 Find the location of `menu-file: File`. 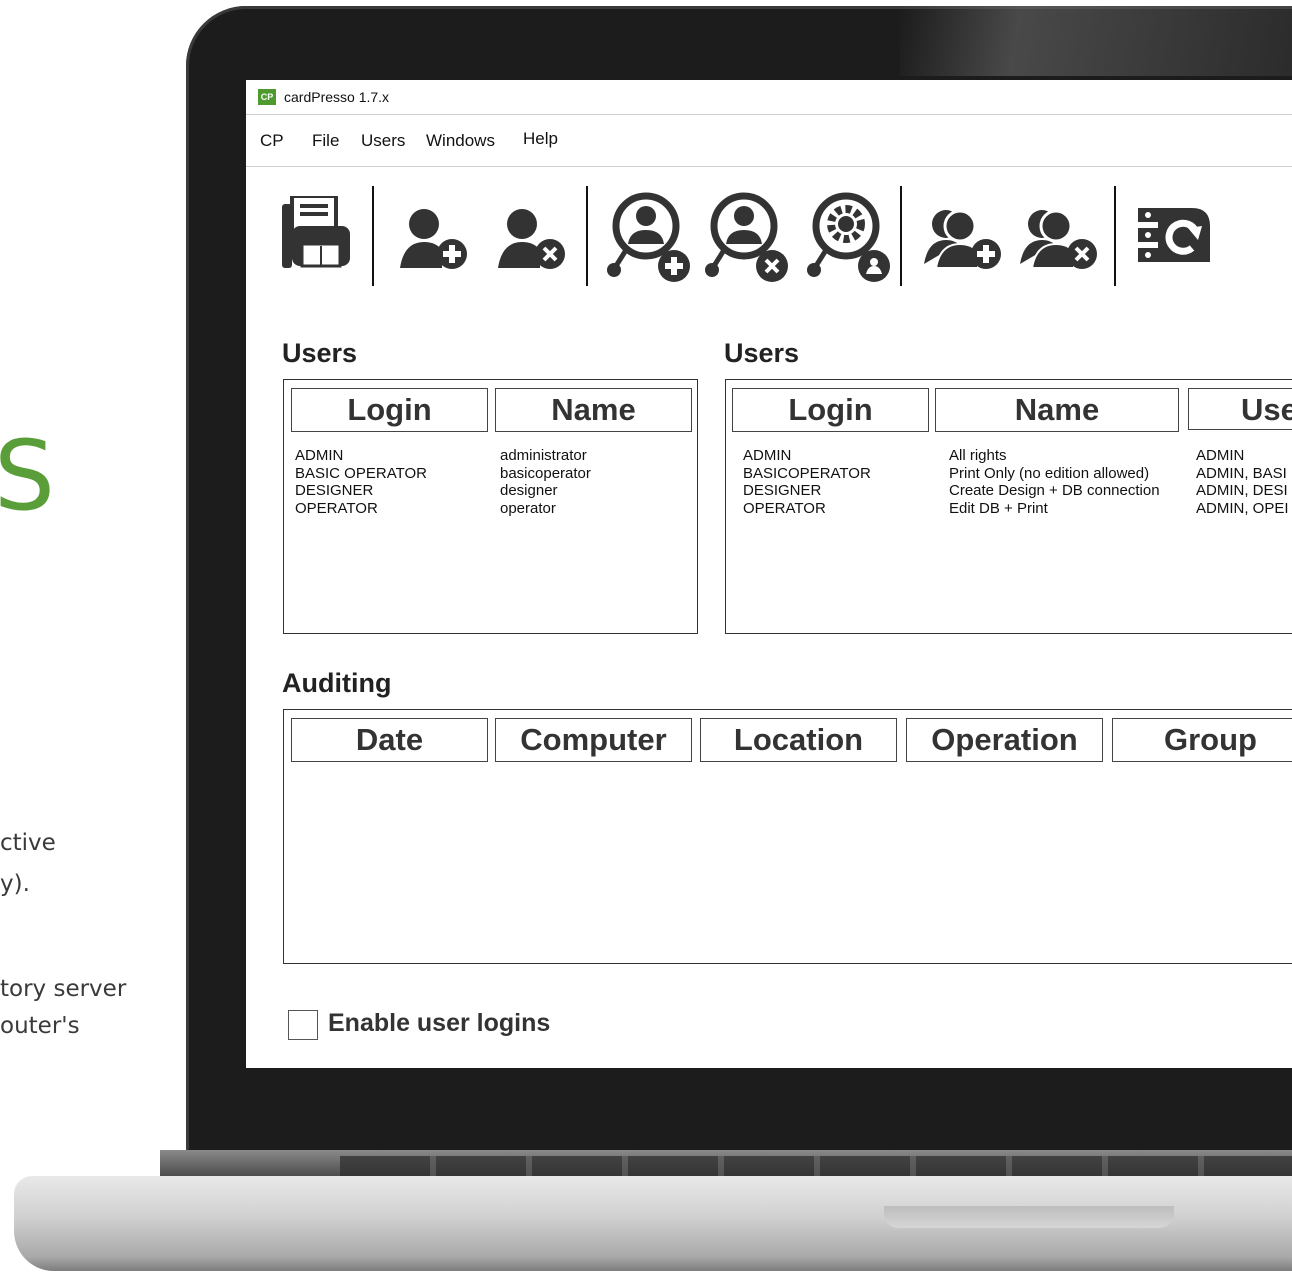

menu-file: File is located at coordinates (325, 141).